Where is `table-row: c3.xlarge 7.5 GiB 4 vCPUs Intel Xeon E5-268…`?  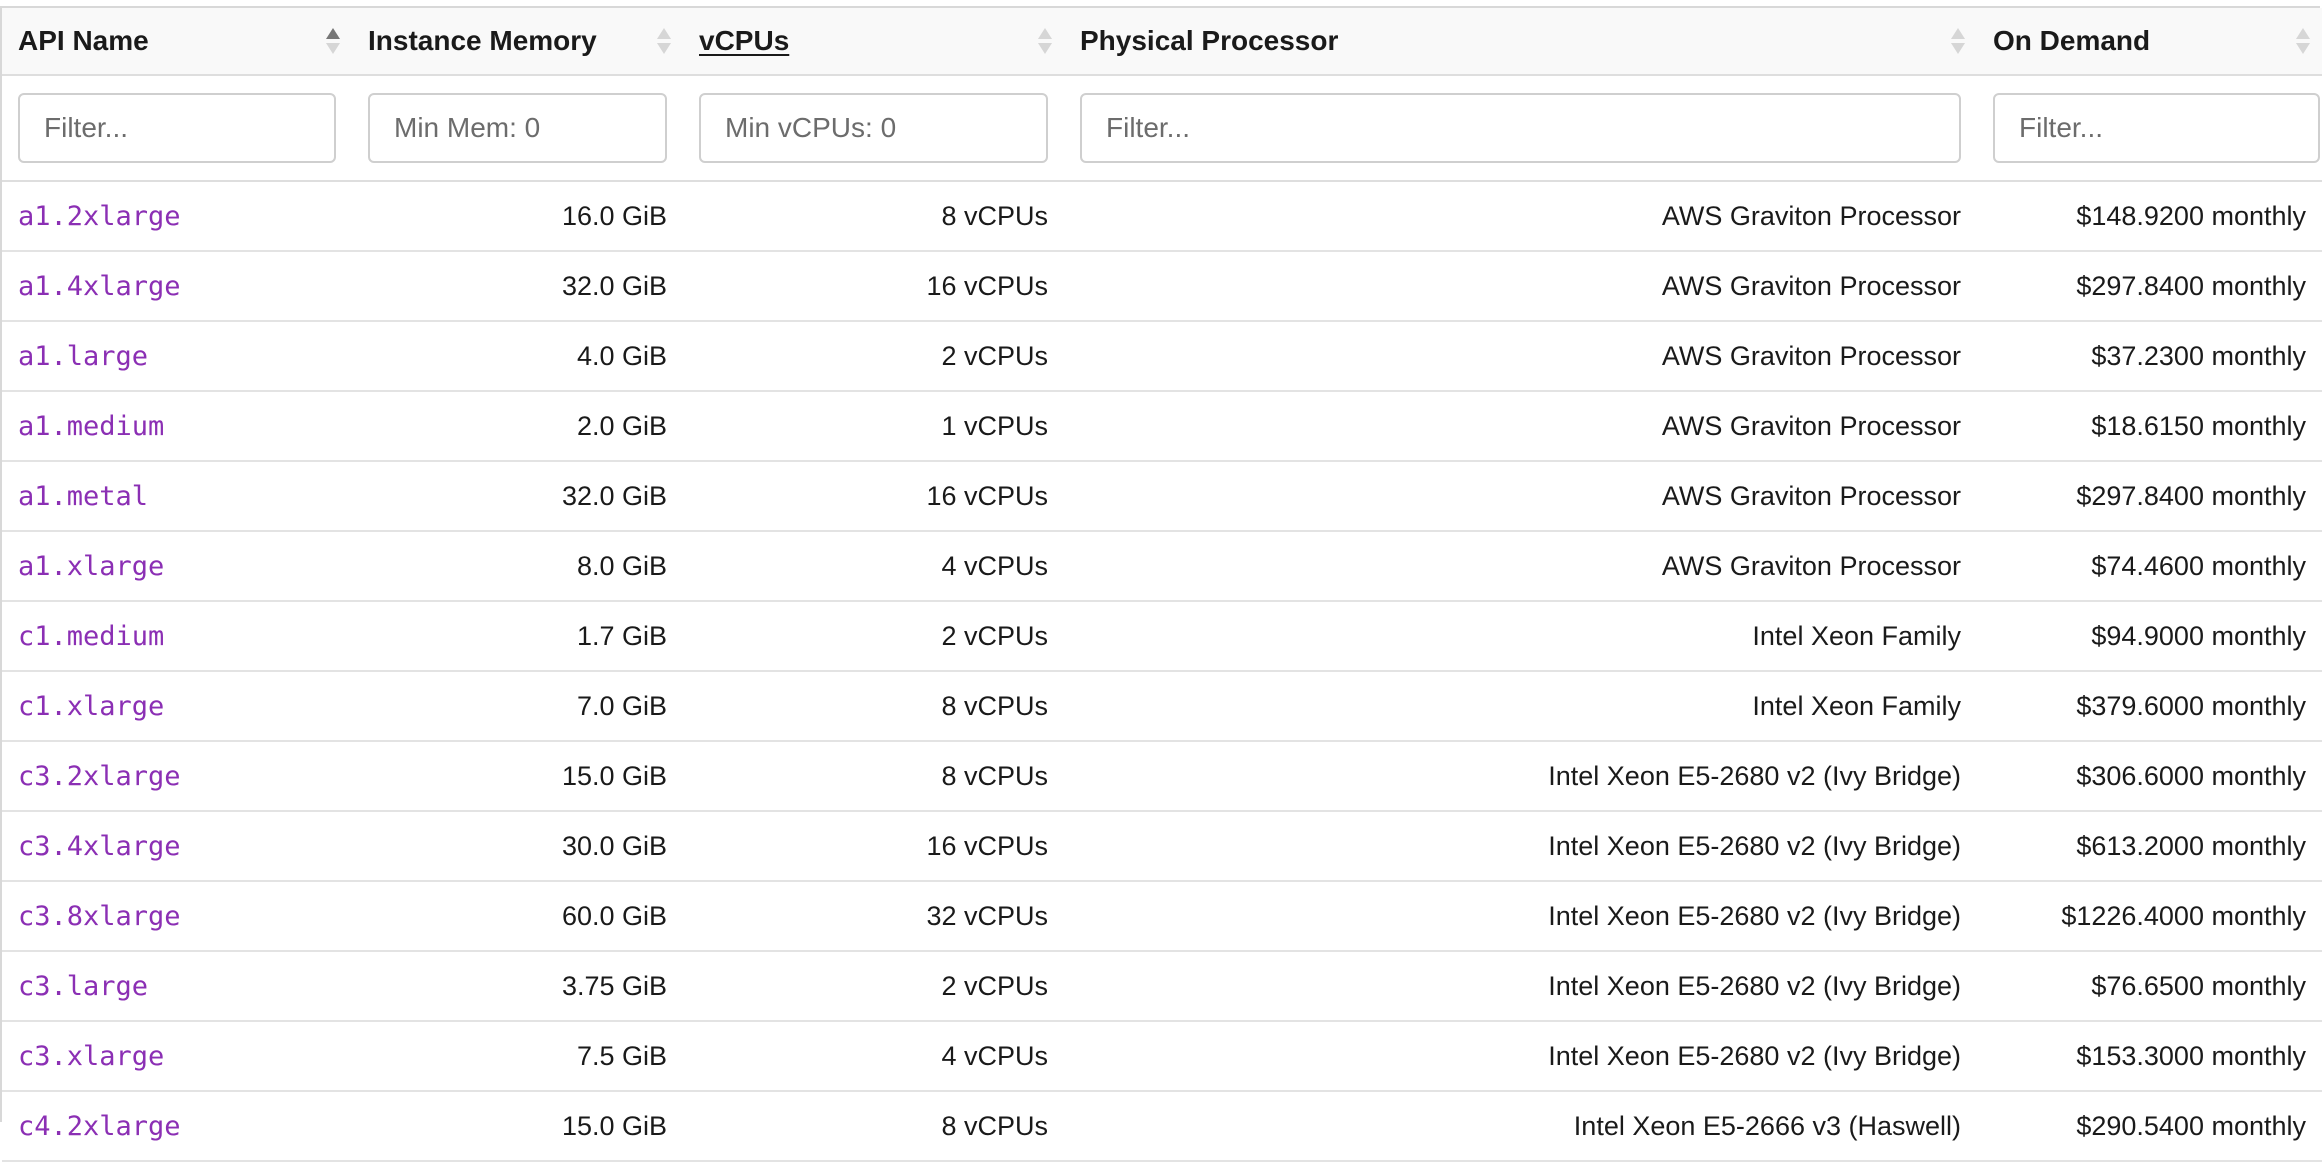 table-row: c3.xlarge 7.5 GiB 4 vCPUs Intel Xeon E5-268… is located at coordinates (1162, 1056).